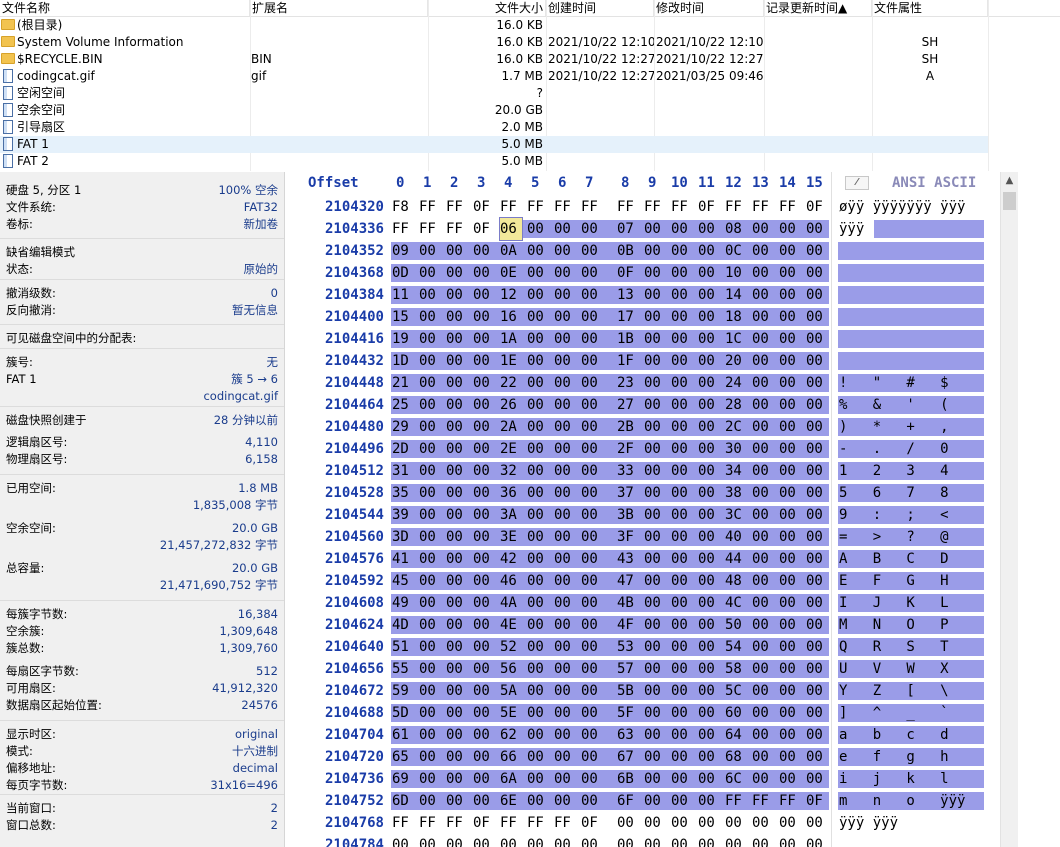 Image resolution: width=1060 pixels, height=847 pixels. Describe the element at coordinates (636, 840) in the screenshot. I see `hex-row: 2104784 00 00 00 00 00 00 00 00 00 00 00 00 00 00 00 00` at that location.